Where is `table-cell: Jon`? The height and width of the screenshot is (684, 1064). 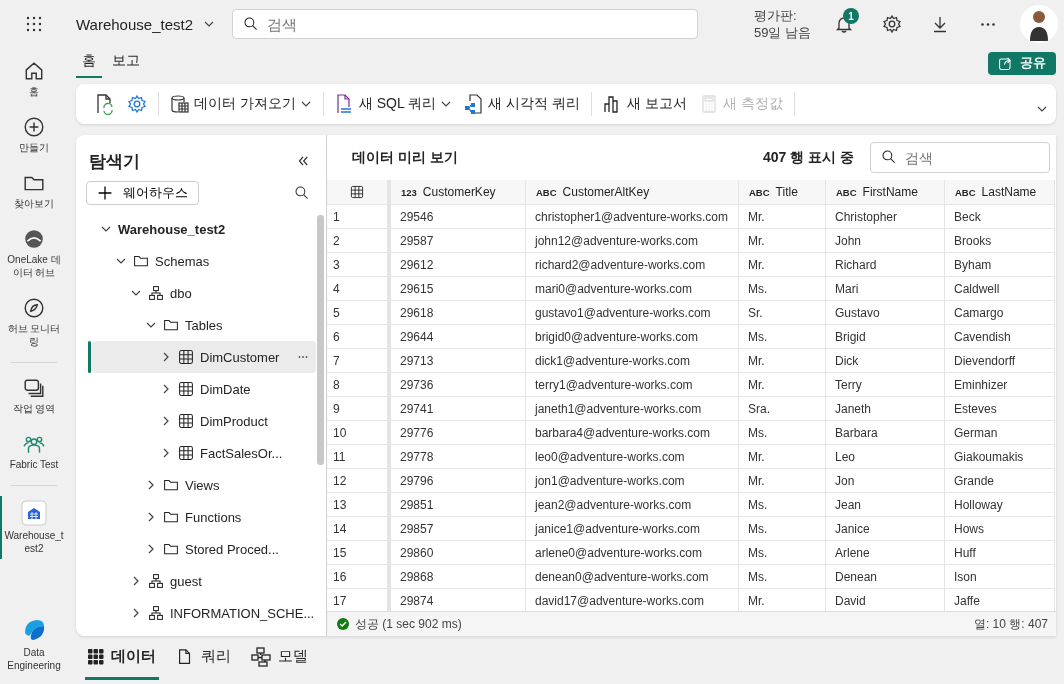
table-cell: Jon is located at coordinates (885, 480).